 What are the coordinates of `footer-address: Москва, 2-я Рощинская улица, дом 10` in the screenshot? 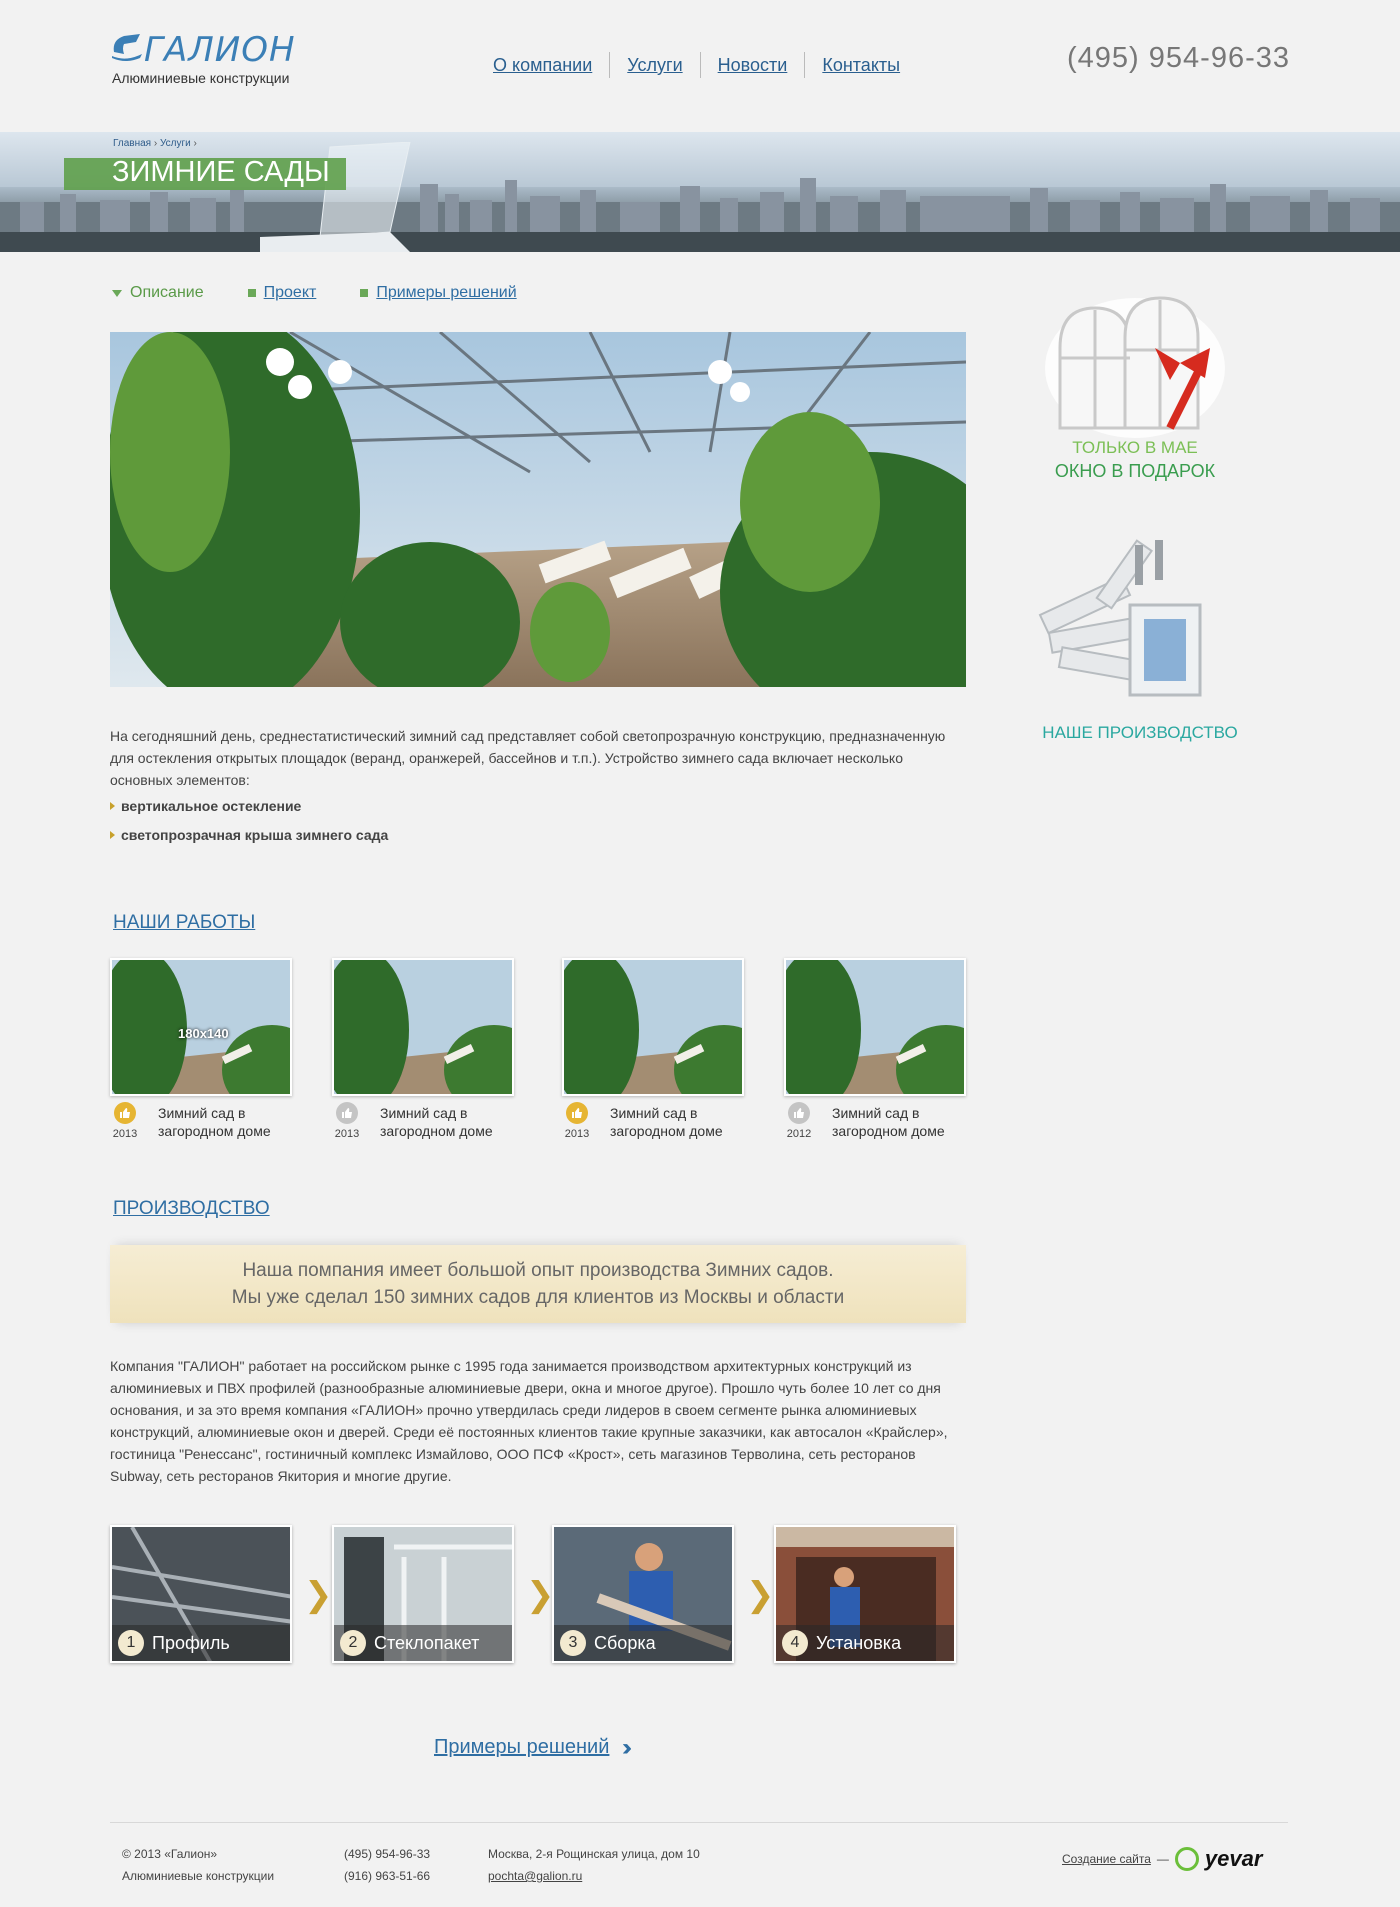 It's located at (594, 1854).